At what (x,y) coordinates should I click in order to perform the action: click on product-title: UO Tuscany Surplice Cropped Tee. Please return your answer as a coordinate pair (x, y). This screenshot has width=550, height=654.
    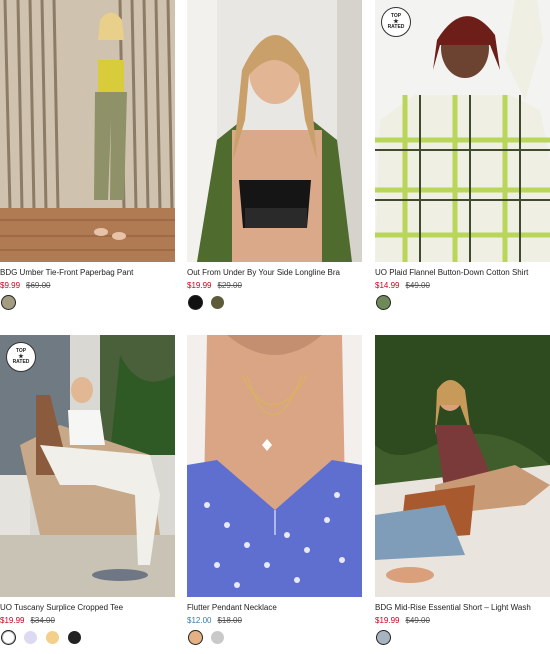
    Looking at the image, I should click on (61, 608).